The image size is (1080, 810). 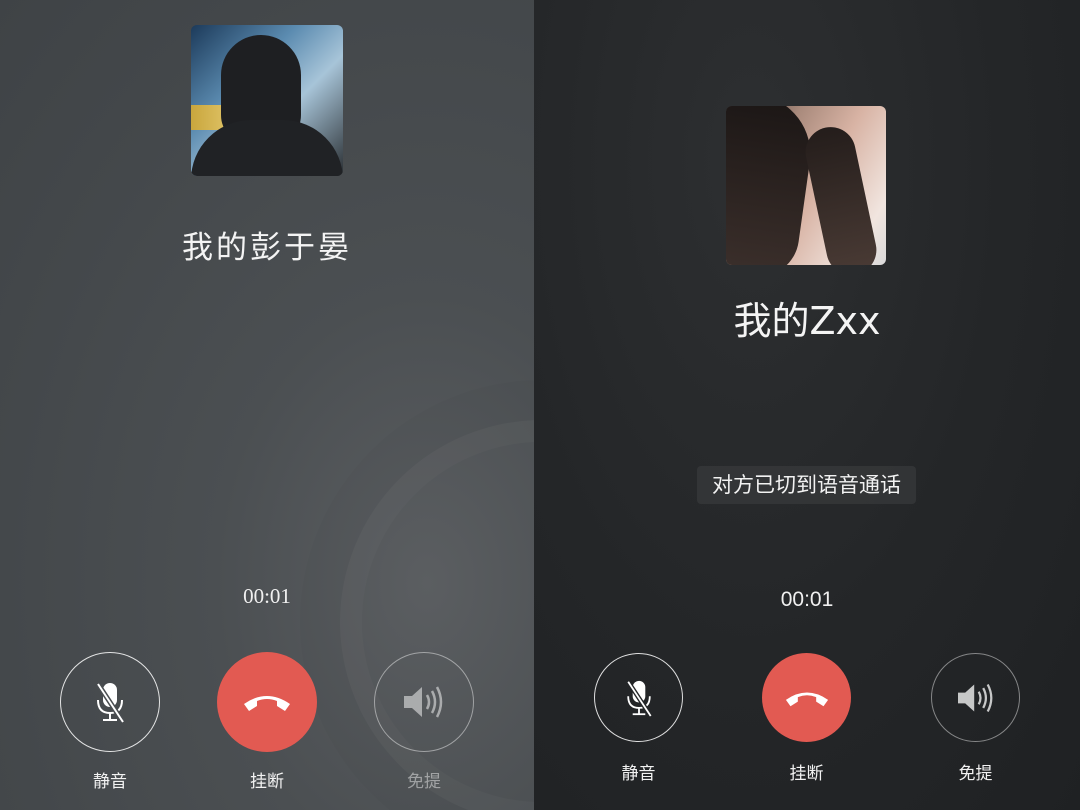 I want to click on voice-call-notice: 对方已切到语音通话, so click(x=806, y=485).